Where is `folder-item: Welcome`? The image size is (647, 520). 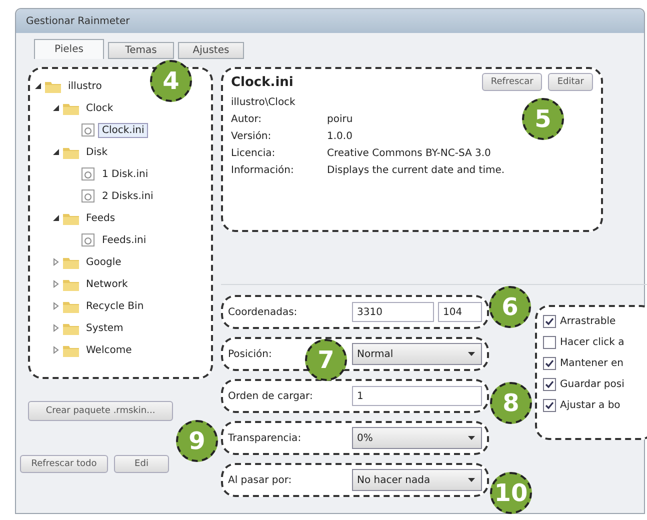
folder-item: Welcome is located at coordinates (109, 350).